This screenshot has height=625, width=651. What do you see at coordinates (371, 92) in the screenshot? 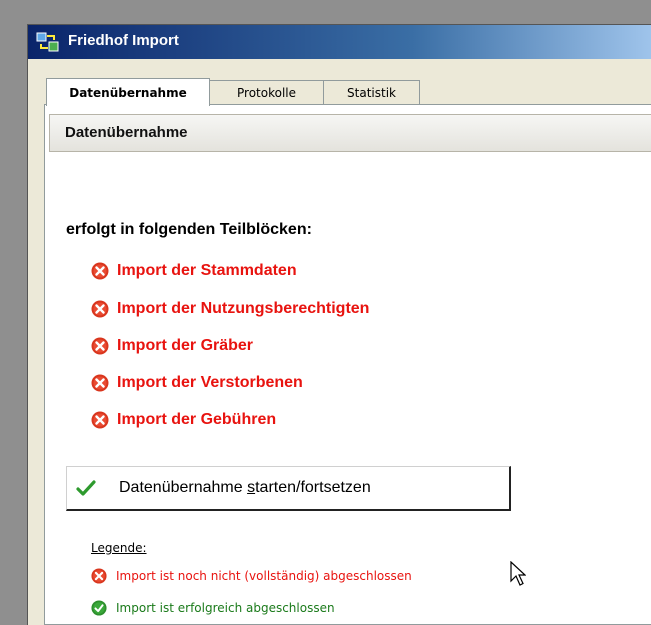
I see `tab-statistik: Statistik` at bounding box center [371, 92].